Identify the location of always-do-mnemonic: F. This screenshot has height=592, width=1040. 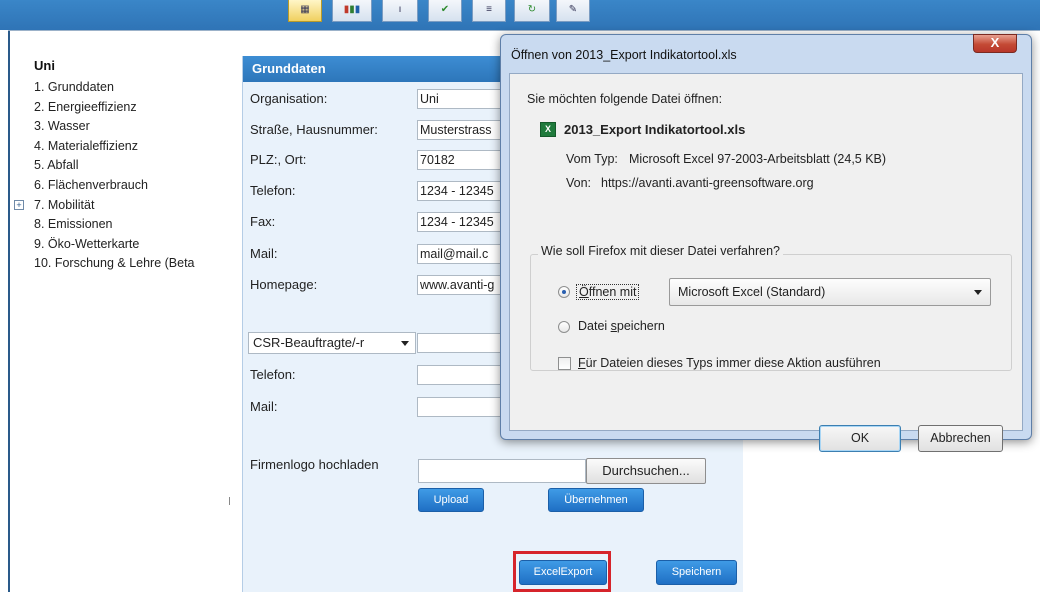
(582, 363).